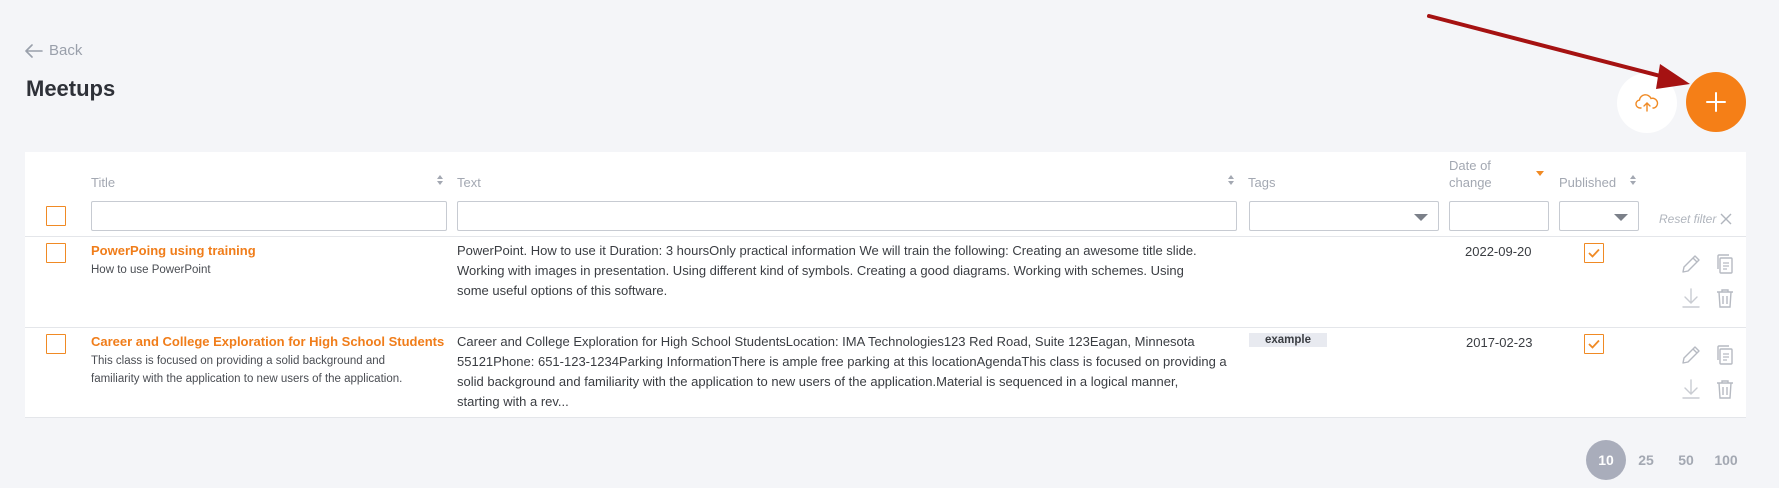 The image size is (1779, 488). I want to click on arrow-left-icon, so click(34, 50).